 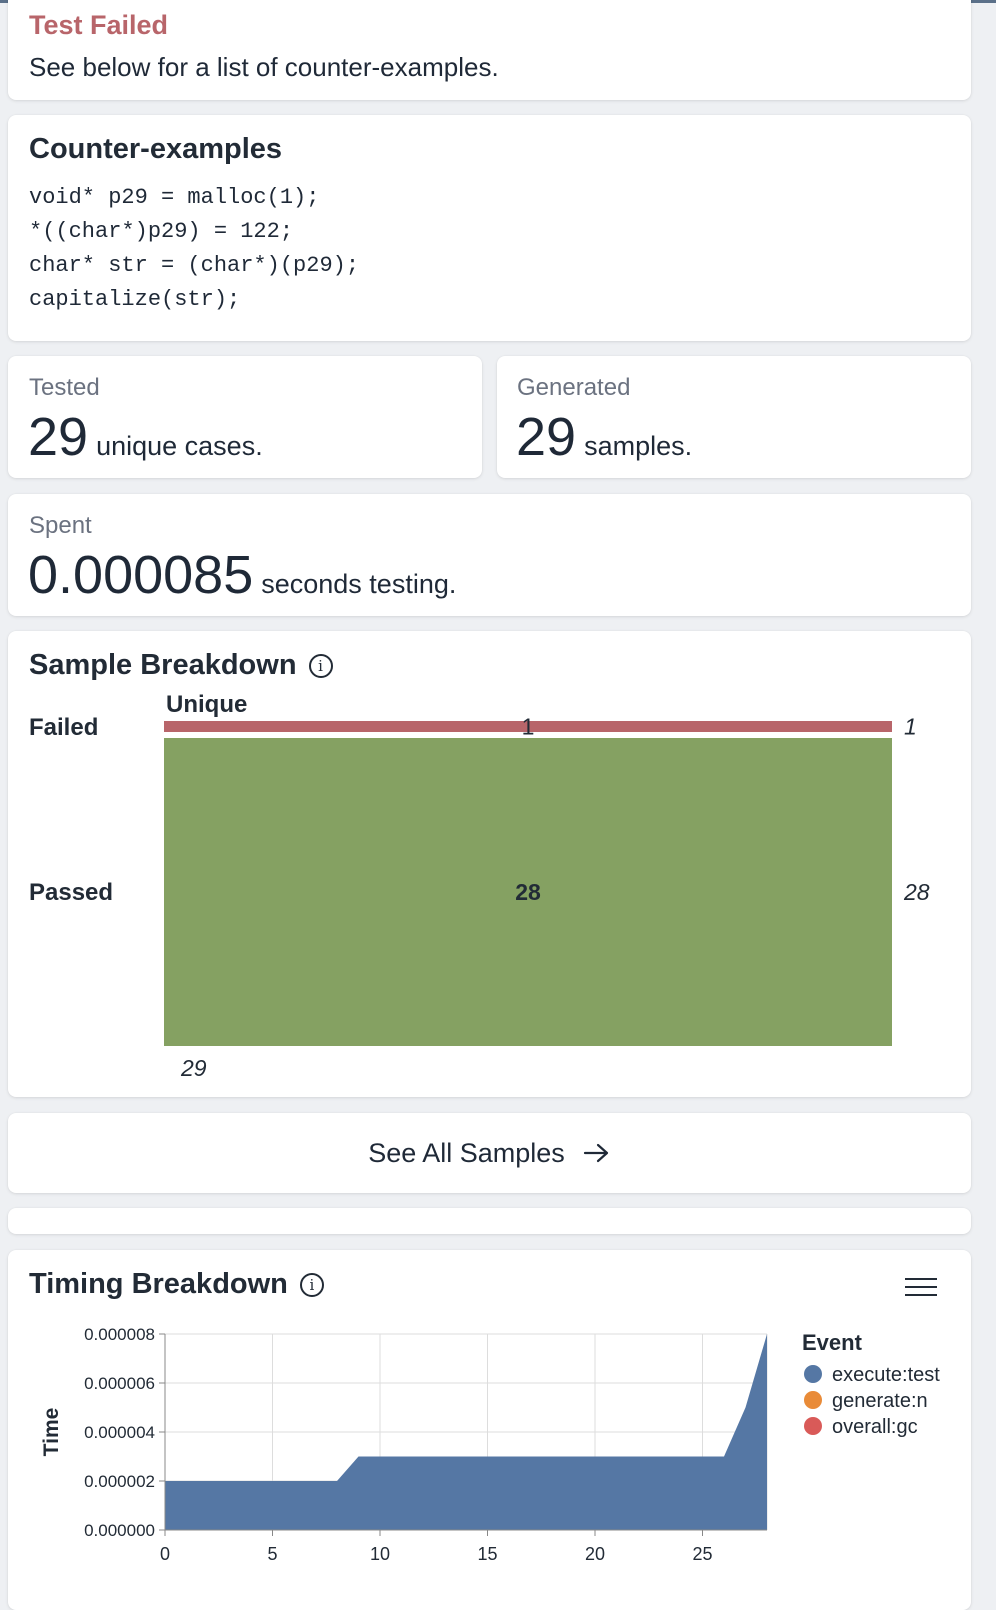 What do you see at coordinates (546, 437) in the screenshot?
I see `generated-value: 29` at bounding box center [546, 437].